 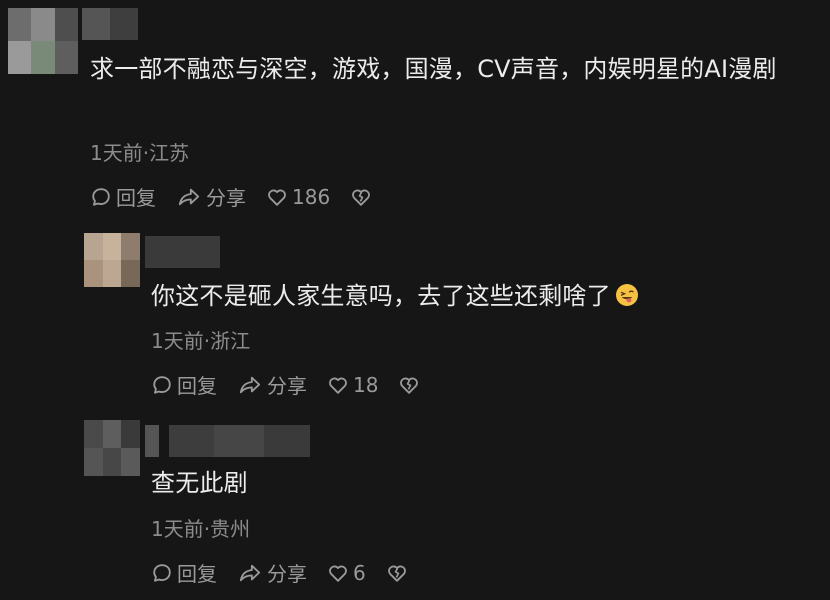 I want to click on like-button: 6, so click(x=346, y=573).